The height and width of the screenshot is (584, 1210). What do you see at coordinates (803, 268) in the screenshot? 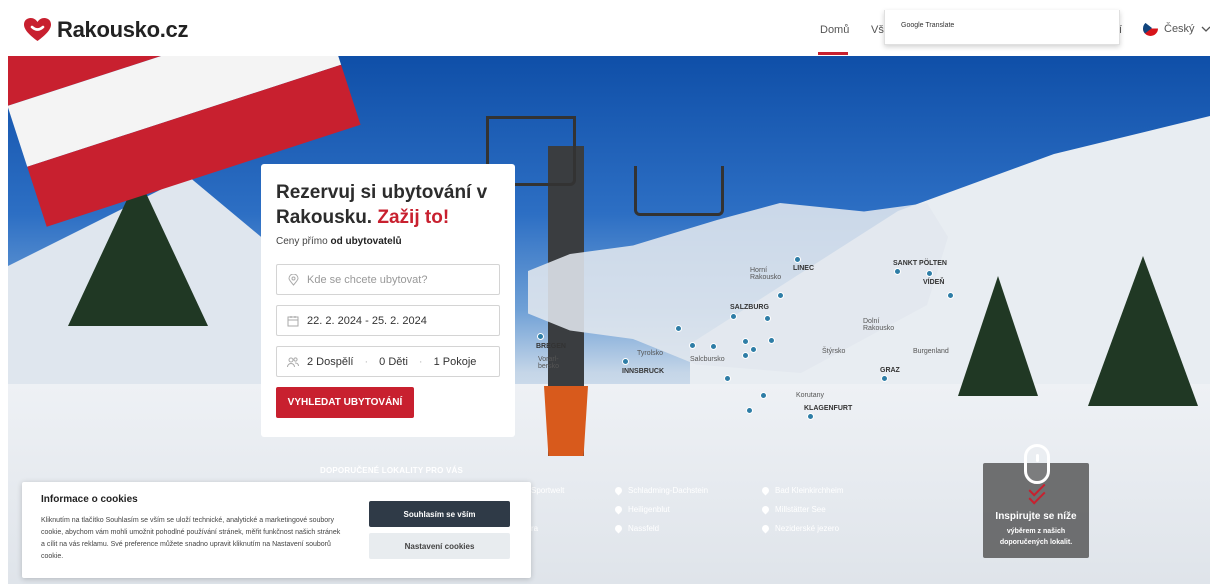
I see `map-label-city: LINEC` at bounding box center [803, 268].